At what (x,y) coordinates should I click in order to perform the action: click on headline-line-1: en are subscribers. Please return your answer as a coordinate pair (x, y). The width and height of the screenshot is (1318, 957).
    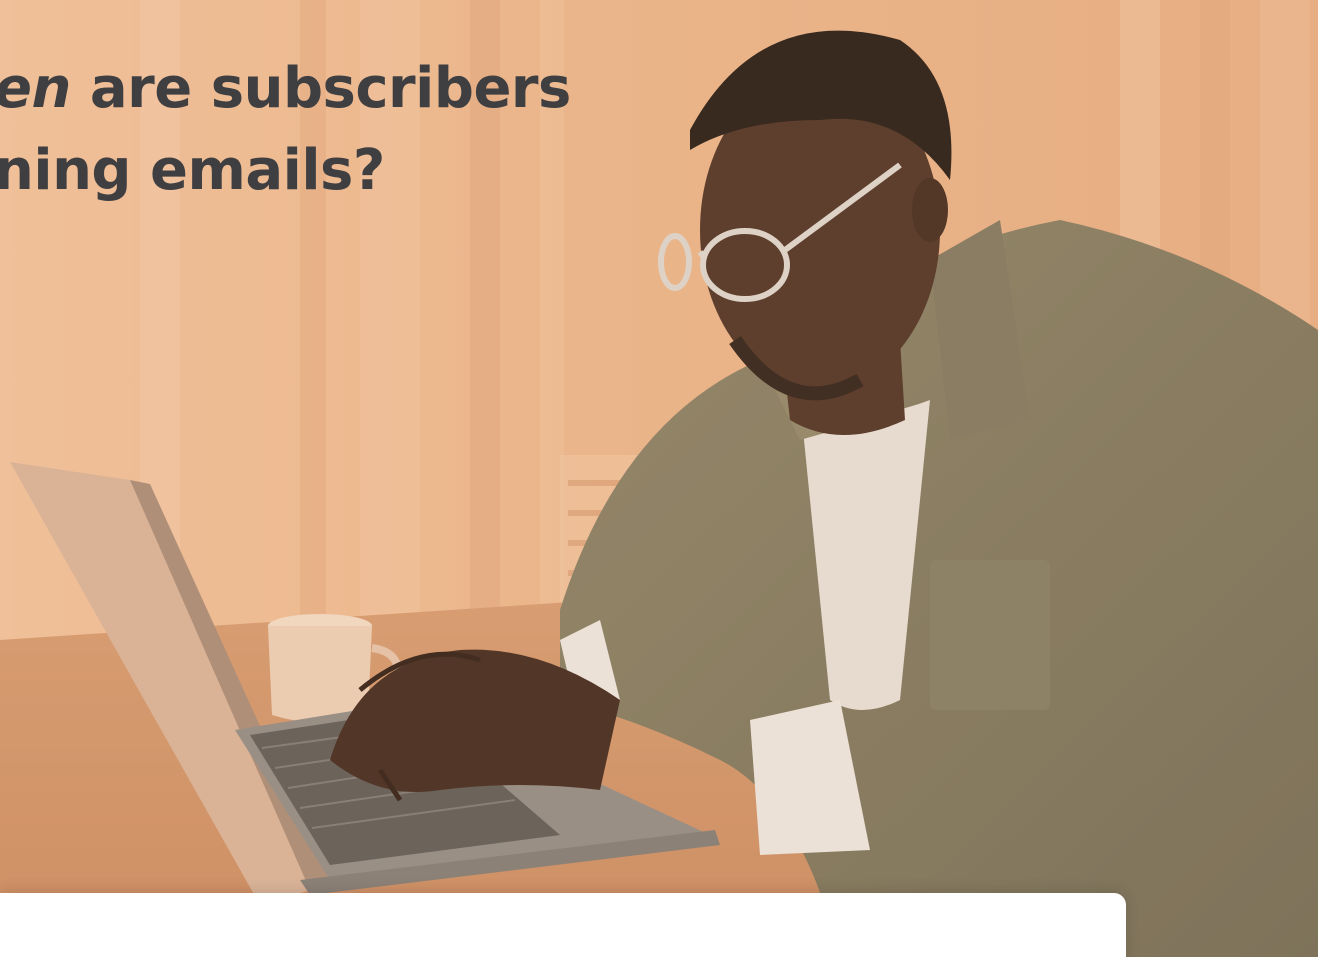
    Looking at the image, I should click on (285, 89).